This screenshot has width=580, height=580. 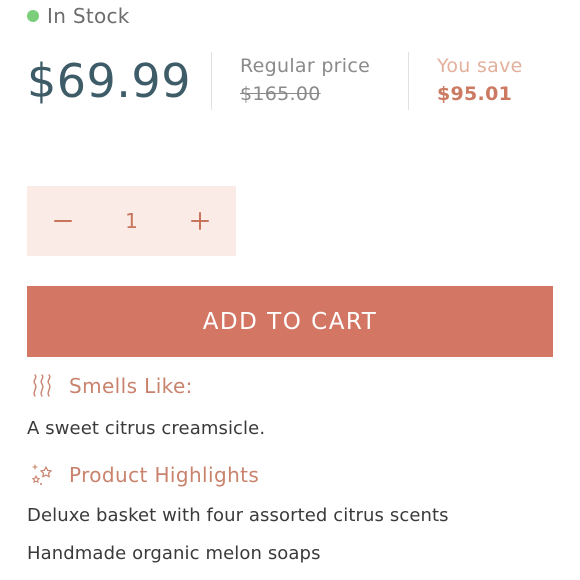 I want to click on add-to-cart-button: ADD TO CART, so click(x=290, y=321).